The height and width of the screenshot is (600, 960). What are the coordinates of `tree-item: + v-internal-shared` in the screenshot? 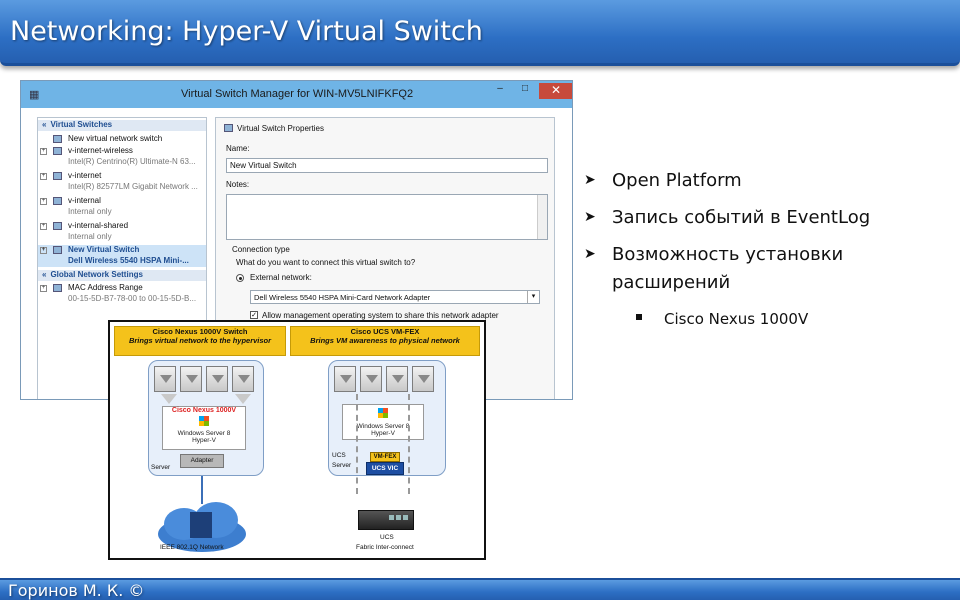 It's located at (122, 226).